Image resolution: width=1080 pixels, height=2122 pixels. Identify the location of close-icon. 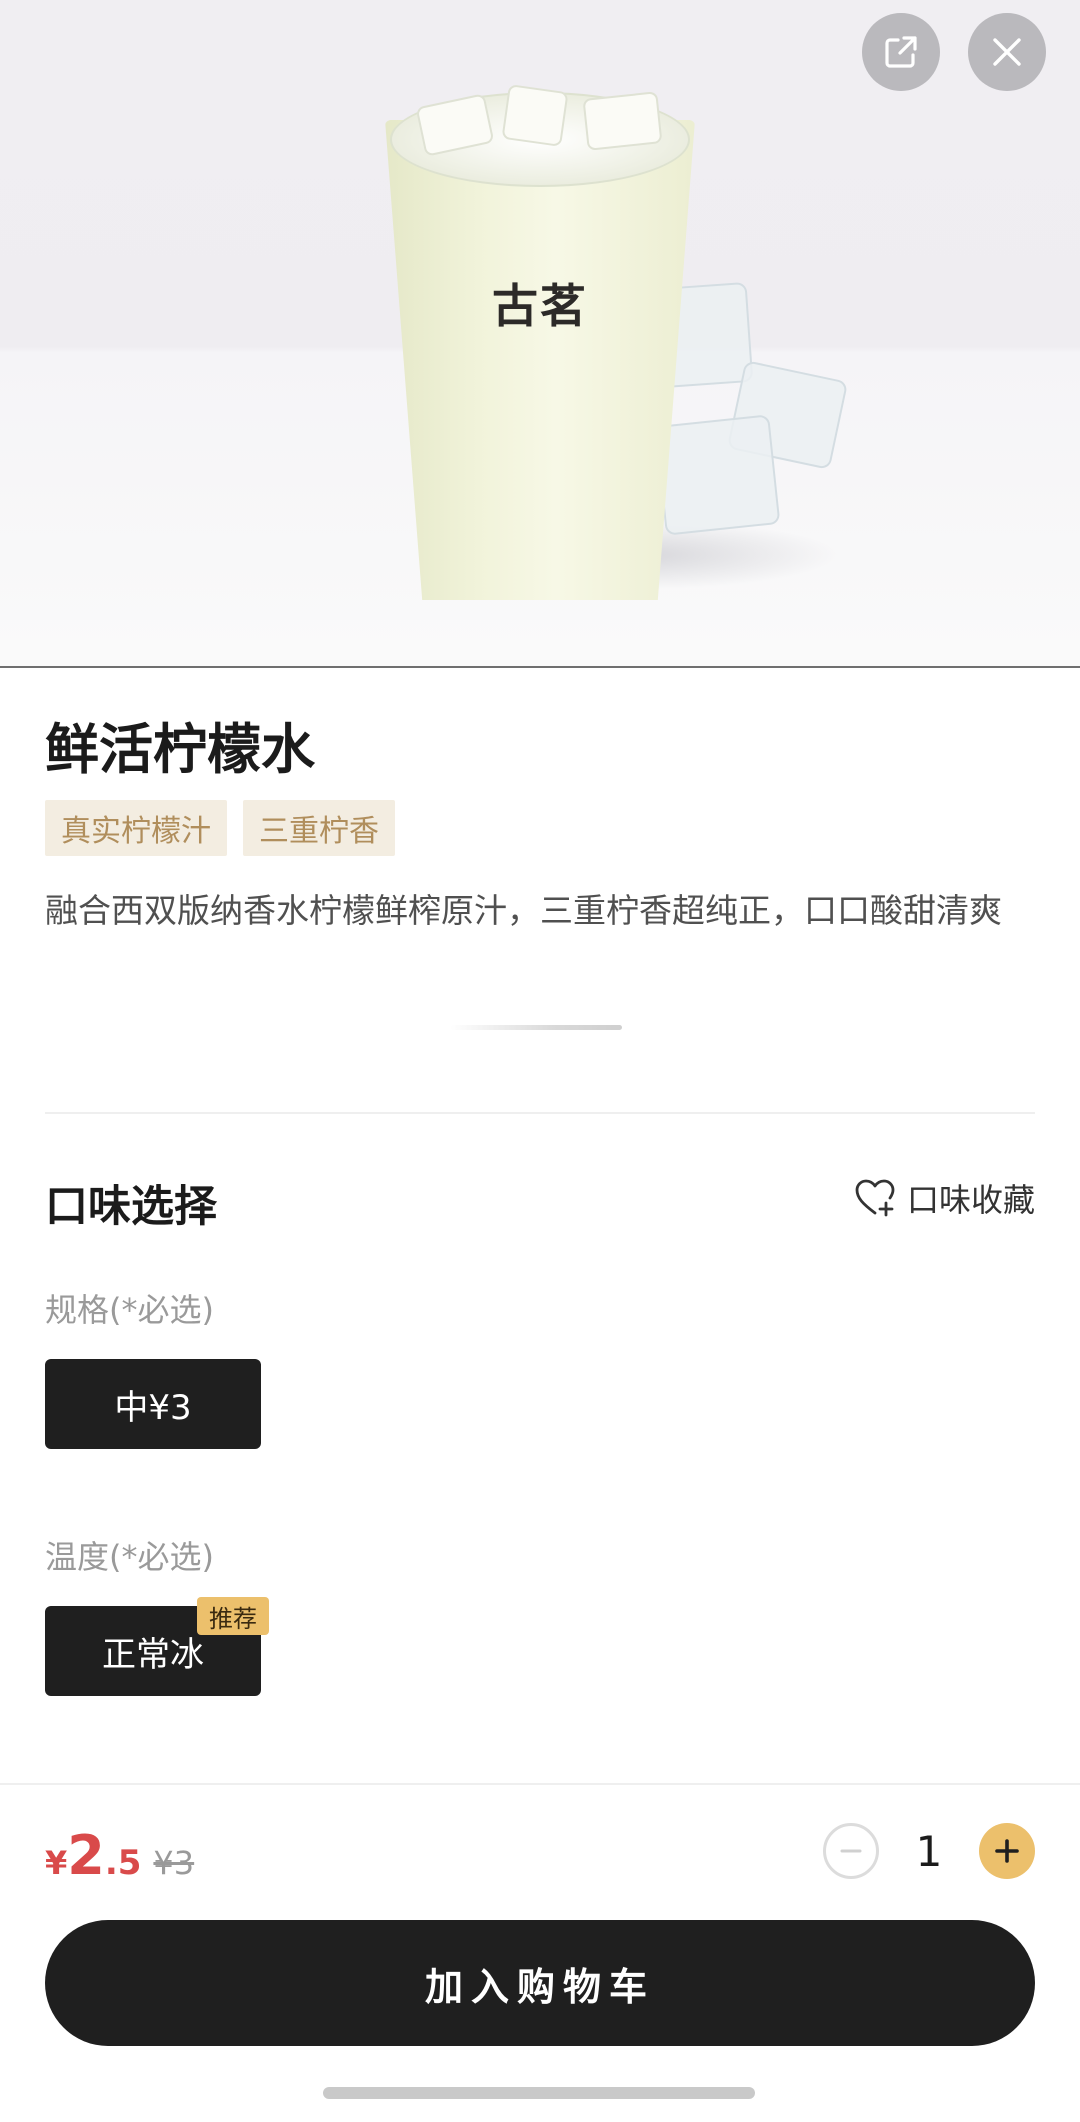
(1007, 52).